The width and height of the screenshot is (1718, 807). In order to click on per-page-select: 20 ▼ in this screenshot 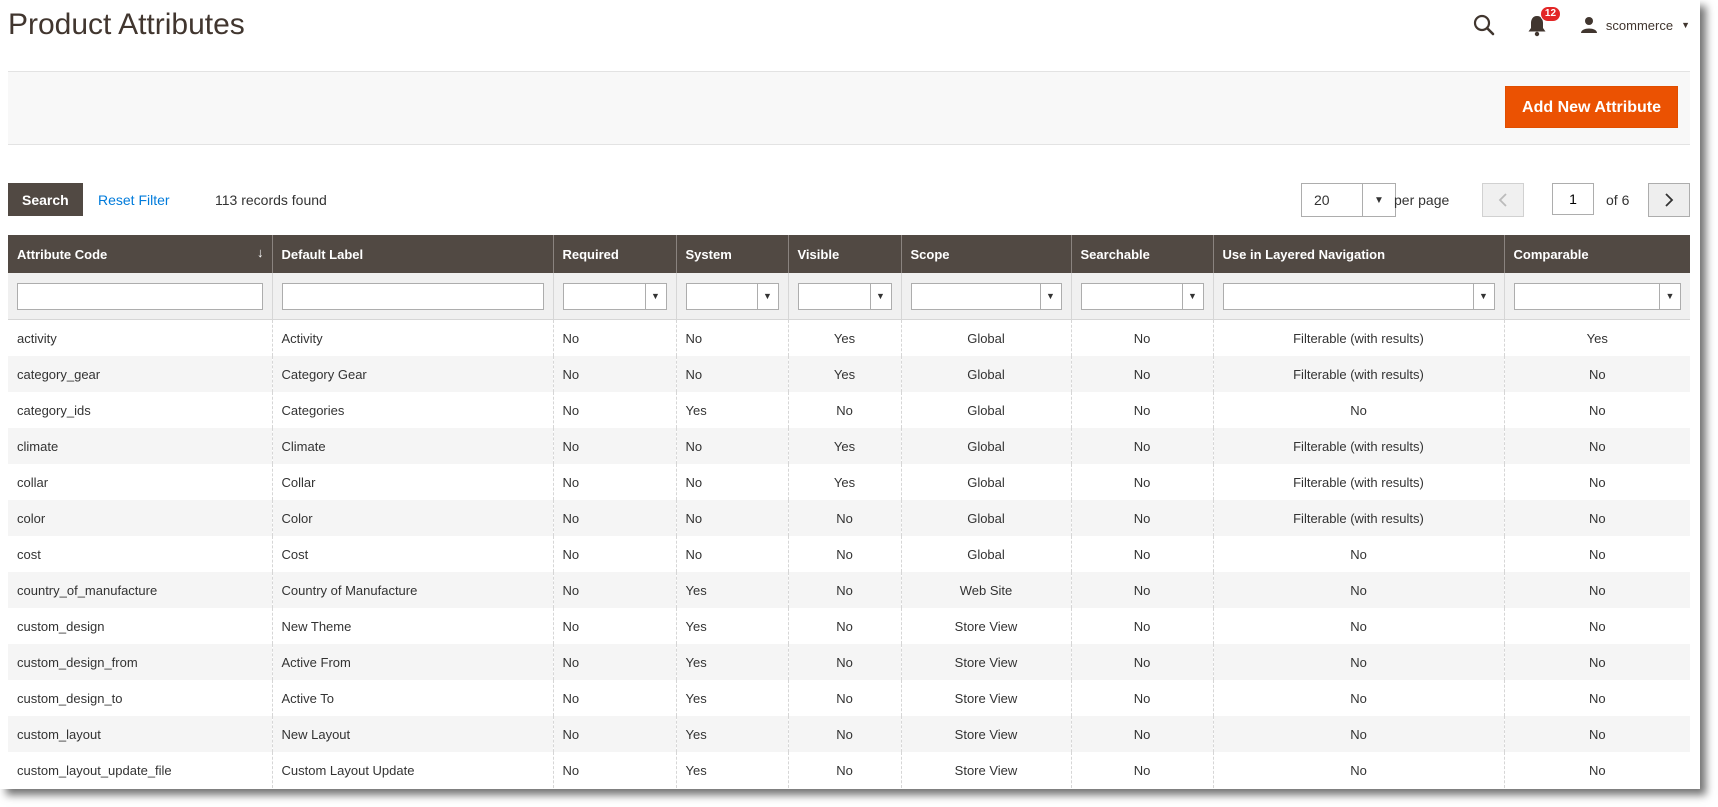, I will do `click(1348, 200)`.